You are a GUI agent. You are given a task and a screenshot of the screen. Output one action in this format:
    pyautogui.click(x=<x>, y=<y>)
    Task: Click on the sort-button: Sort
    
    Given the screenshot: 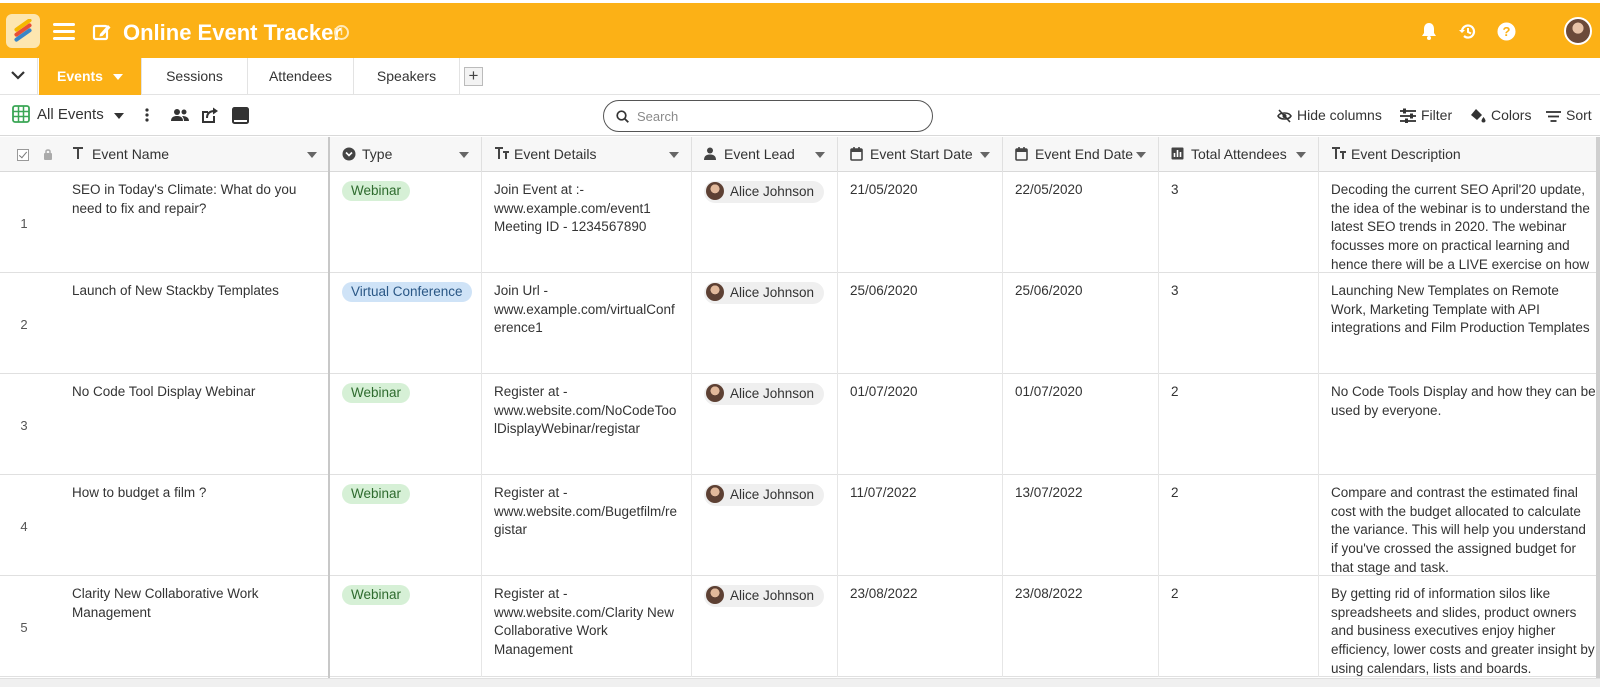 What is the action you would take?
    pyautogui.click(x=1569, y=115)
    